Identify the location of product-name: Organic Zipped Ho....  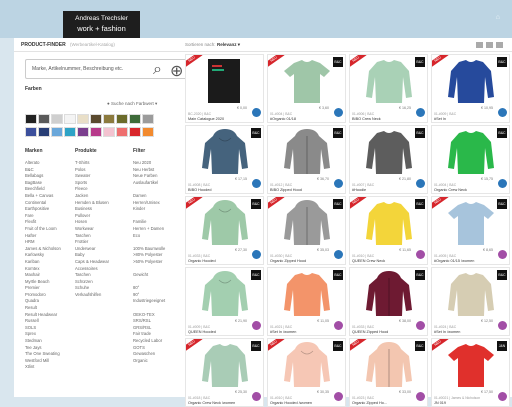
(369, 403).